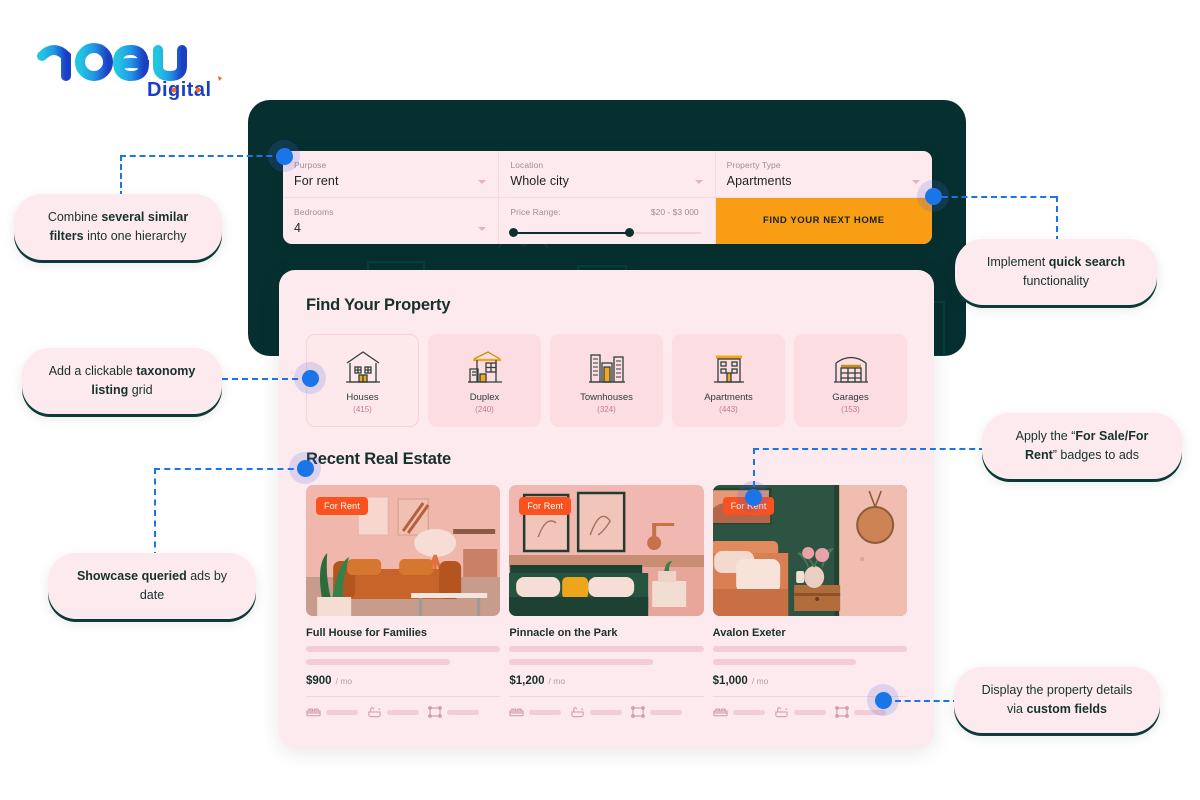 Image resolution: width=1200 pixels, height=800 pixels. Describe the element at coordinates (484, 409) in the screenshot. I see `taxonomy-count: (240)` at that location.